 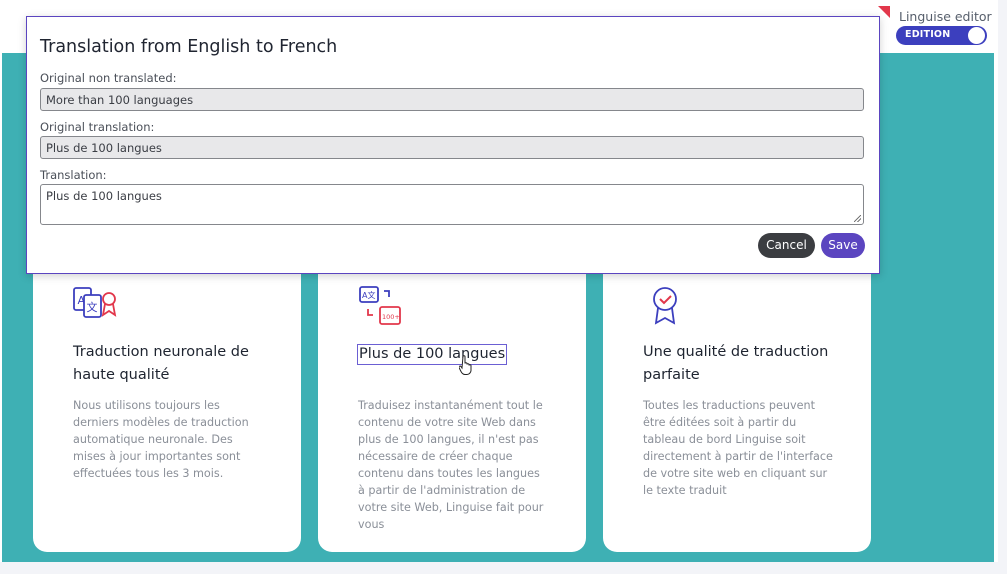 I want to click on resize-handle-icon, so click(x=857, y=218).